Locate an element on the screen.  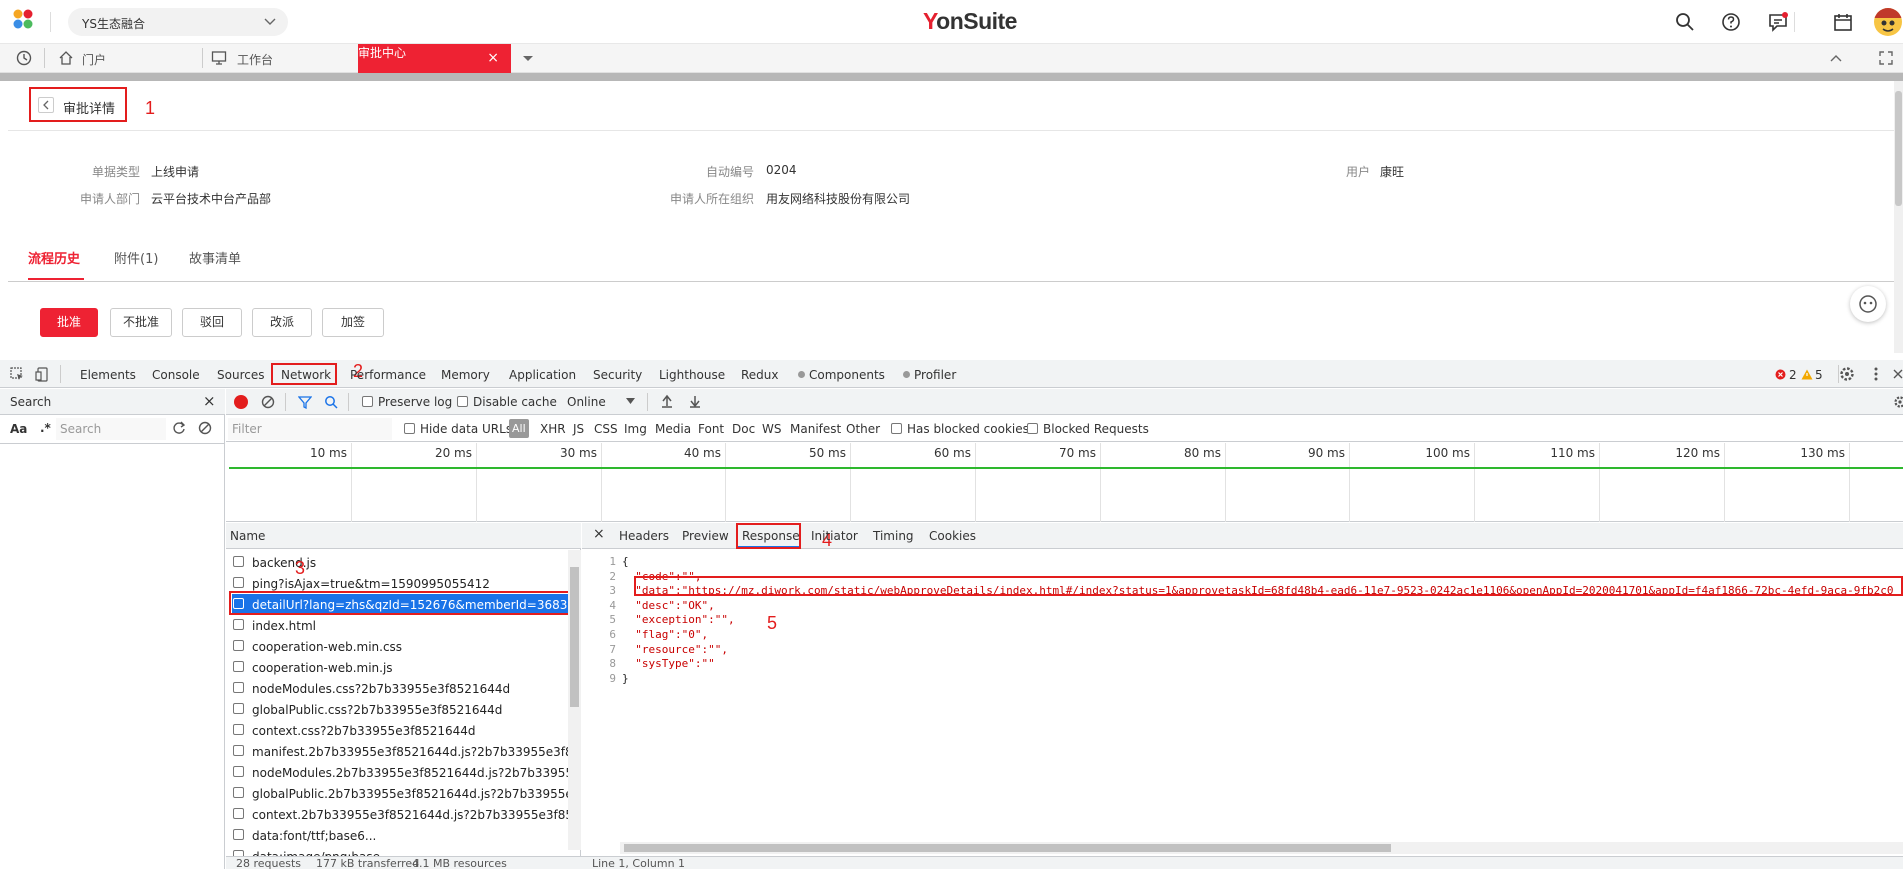
devtools-tab-lighthouse: Lighthouse is located at coordinates (692, 375).